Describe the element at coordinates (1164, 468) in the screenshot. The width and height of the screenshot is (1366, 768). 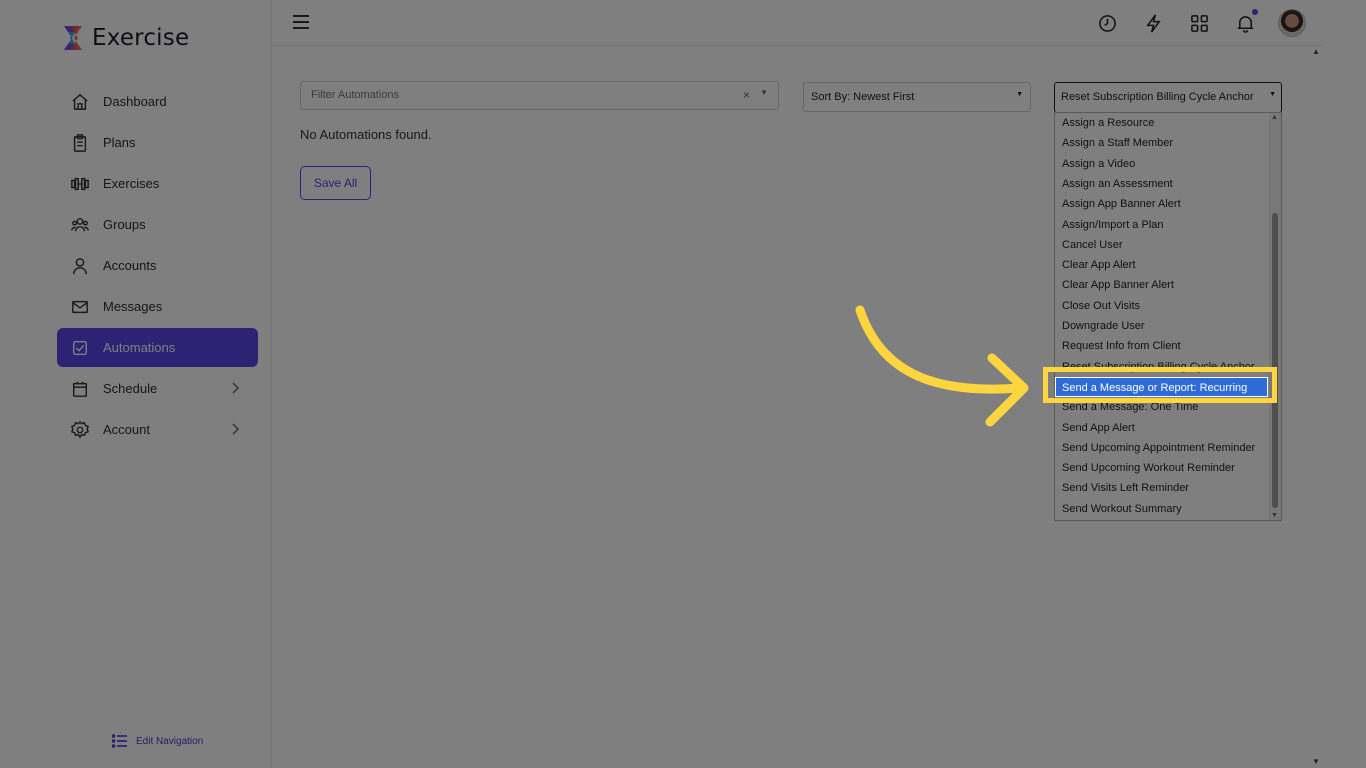
I see `dropdown-option: Send Upcoming Workout Reminder` at that location.